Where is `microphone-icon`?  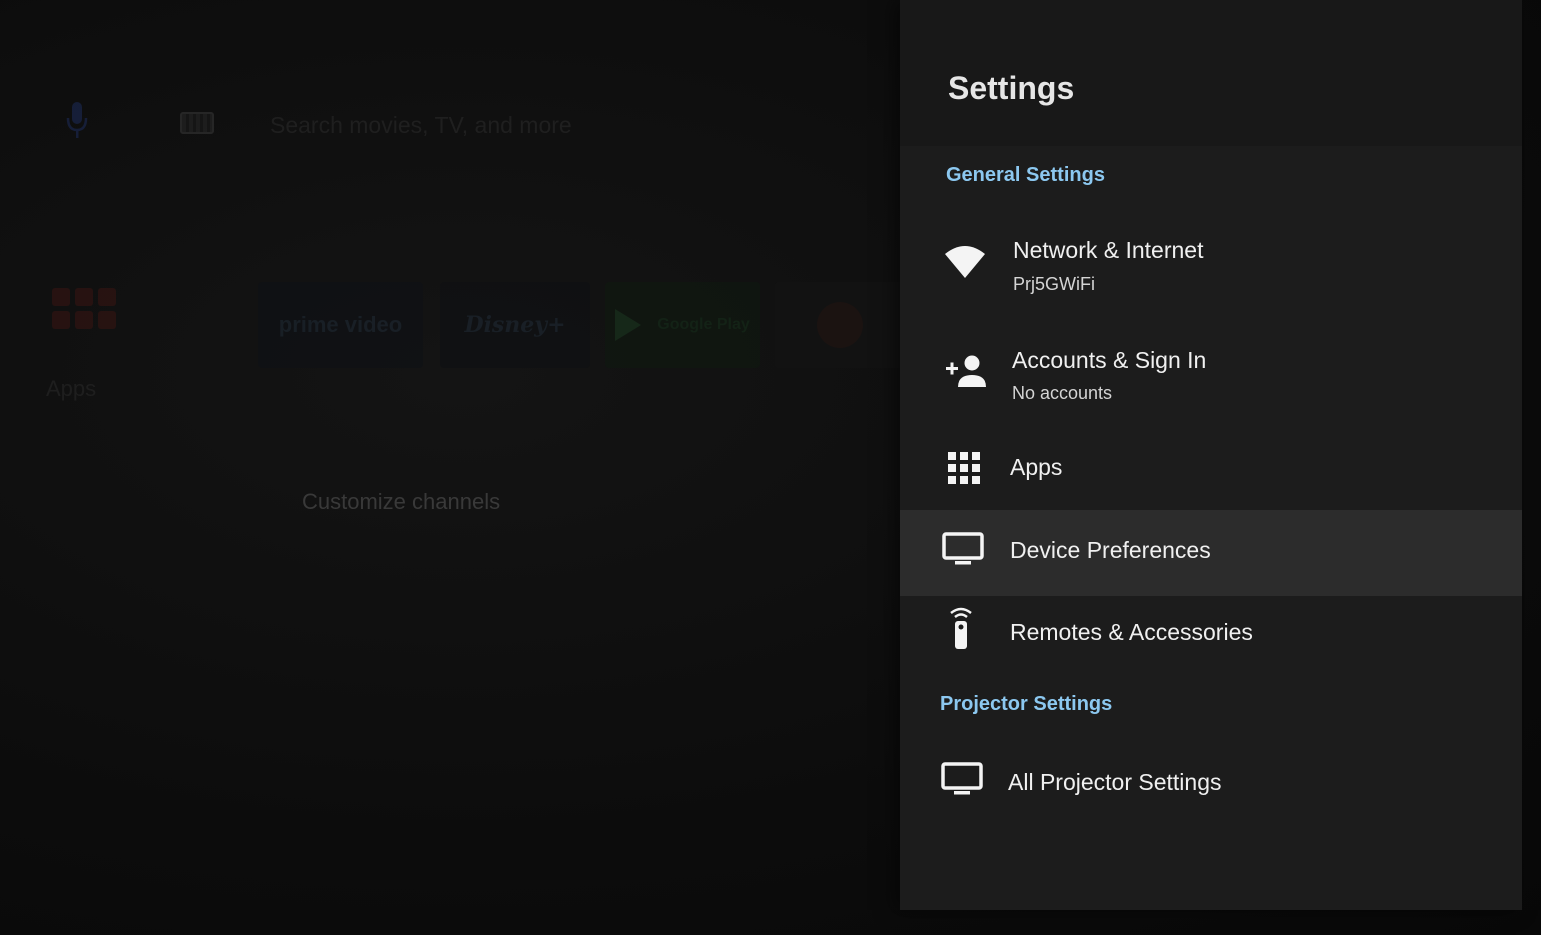 microphone-icon is located at coordinates (77, 120).